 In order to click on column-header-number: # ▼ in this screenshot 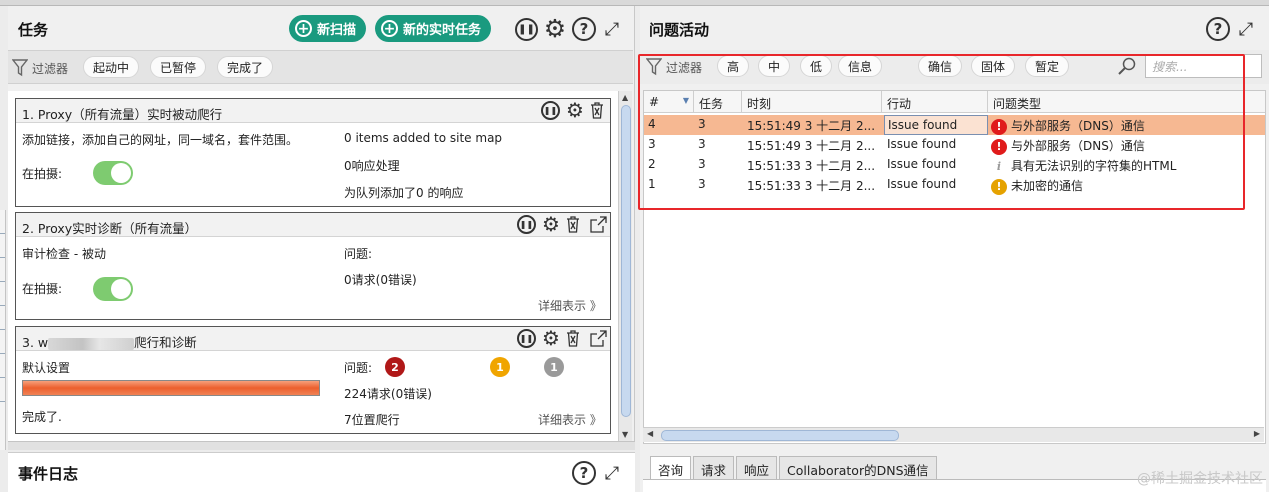, I will do `click(669, 102)`.